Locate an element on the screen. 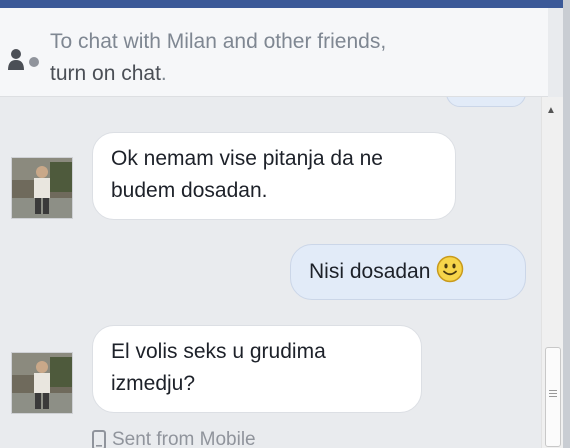 The height and width of the screenshot is (448, 570). message-bubble-incoming: El volis seks u grudima izmedju? is located at coordinates (257, 369).